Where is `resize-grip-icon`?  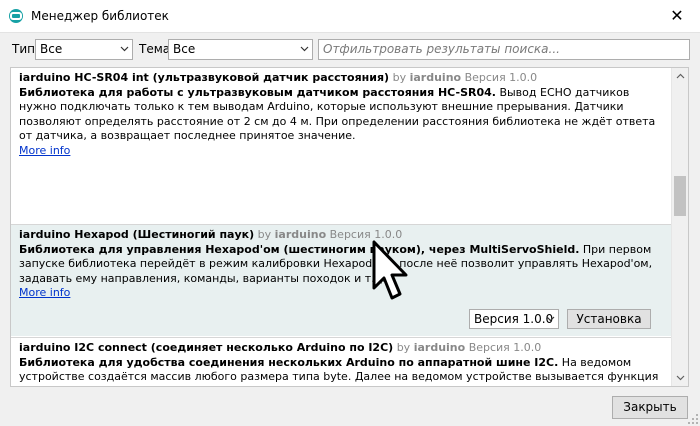
resize-grip-icon is located at coordinates (693, 419).